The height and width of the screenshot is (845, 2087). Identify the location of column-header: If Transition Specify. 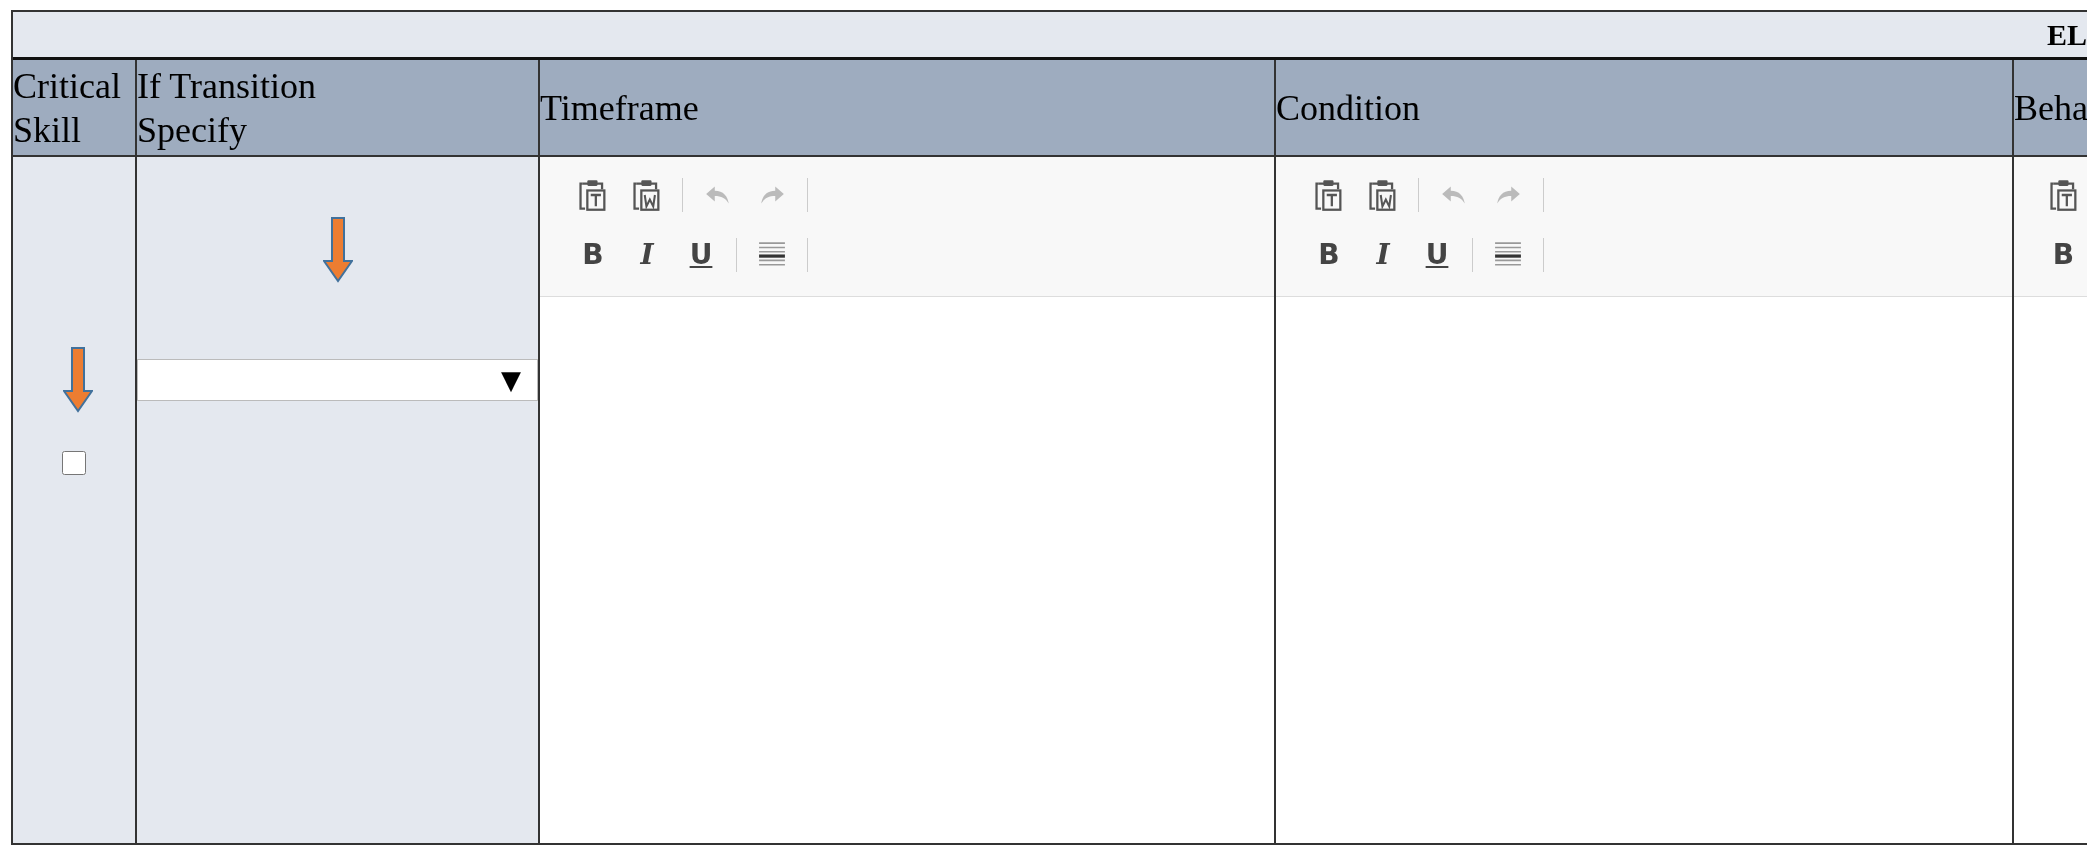
(227, 108).